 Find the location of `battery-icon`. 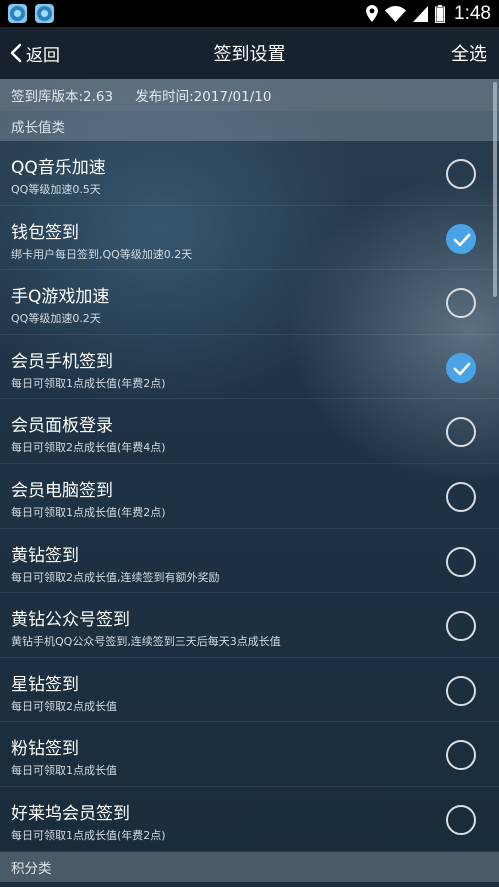

battery-icon is located at coordinates (440, 13).